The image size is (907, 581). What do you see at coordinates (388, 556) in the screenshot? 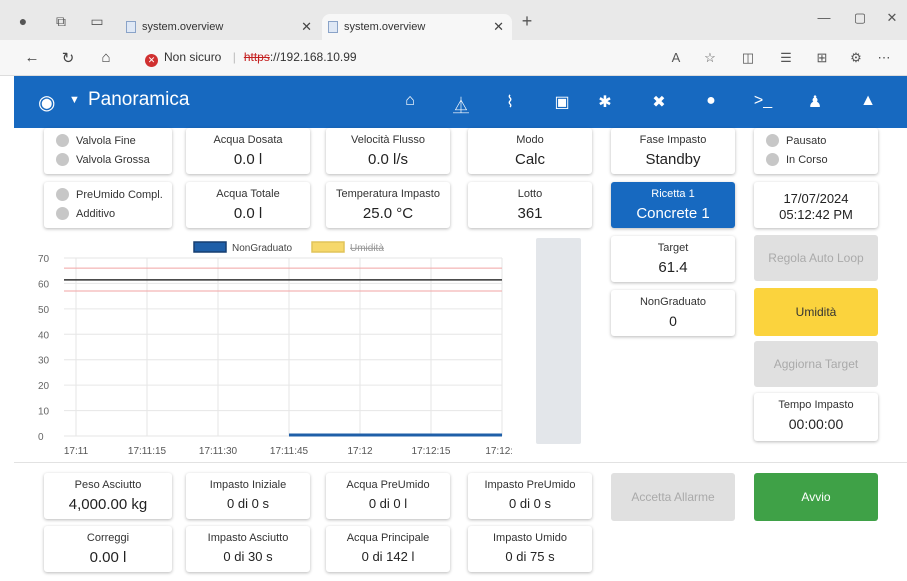
I see `acqua-principale-value: 0 di 142 l` at bounding box center [388, 556].